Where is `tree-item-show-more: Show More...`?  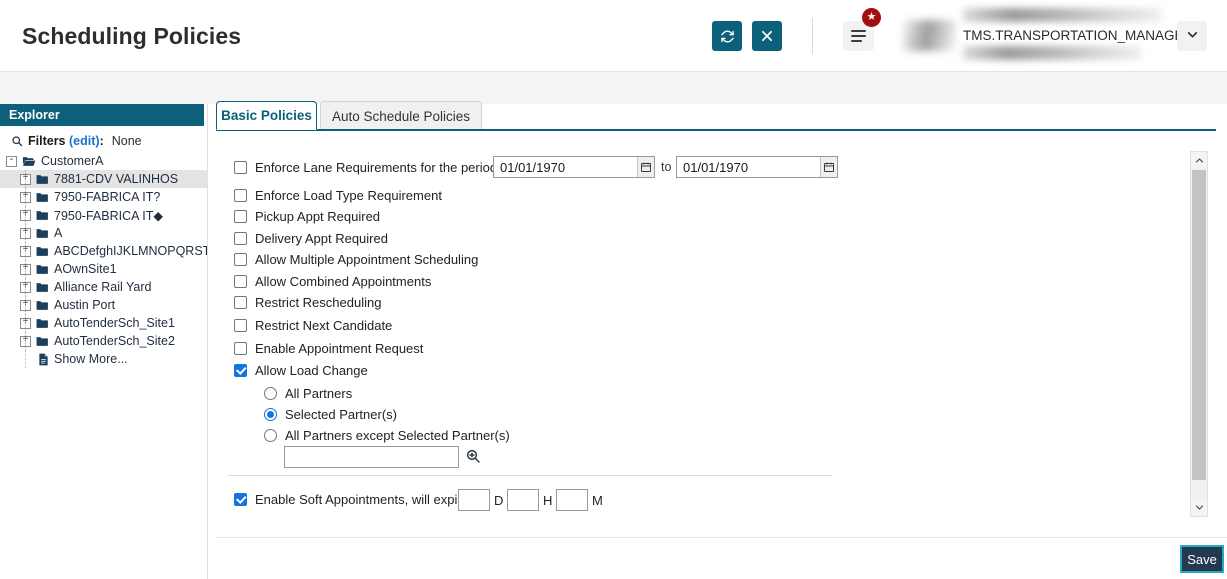 tree-item-show-more: Show More... is located at coordinates (103, 359).